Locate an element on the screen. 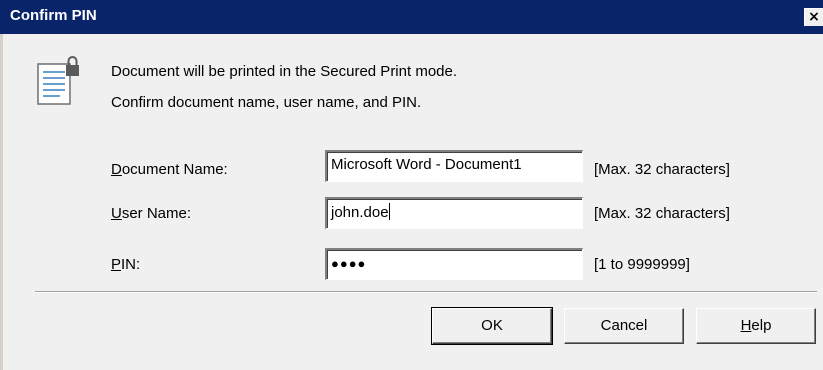  user-name-input: john.doe is located at coordinates (454, 213).